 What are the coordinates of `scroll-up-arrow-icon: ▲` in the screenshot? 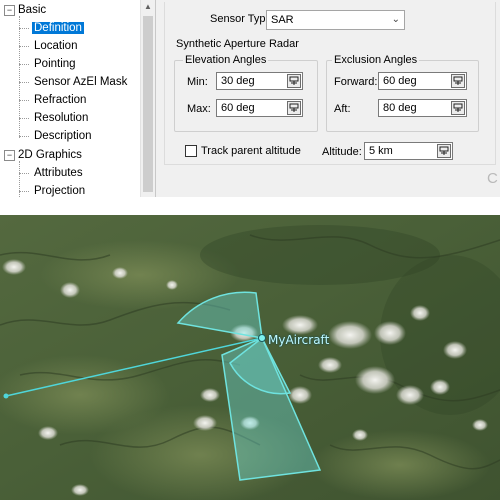 It's located at (148, 7).